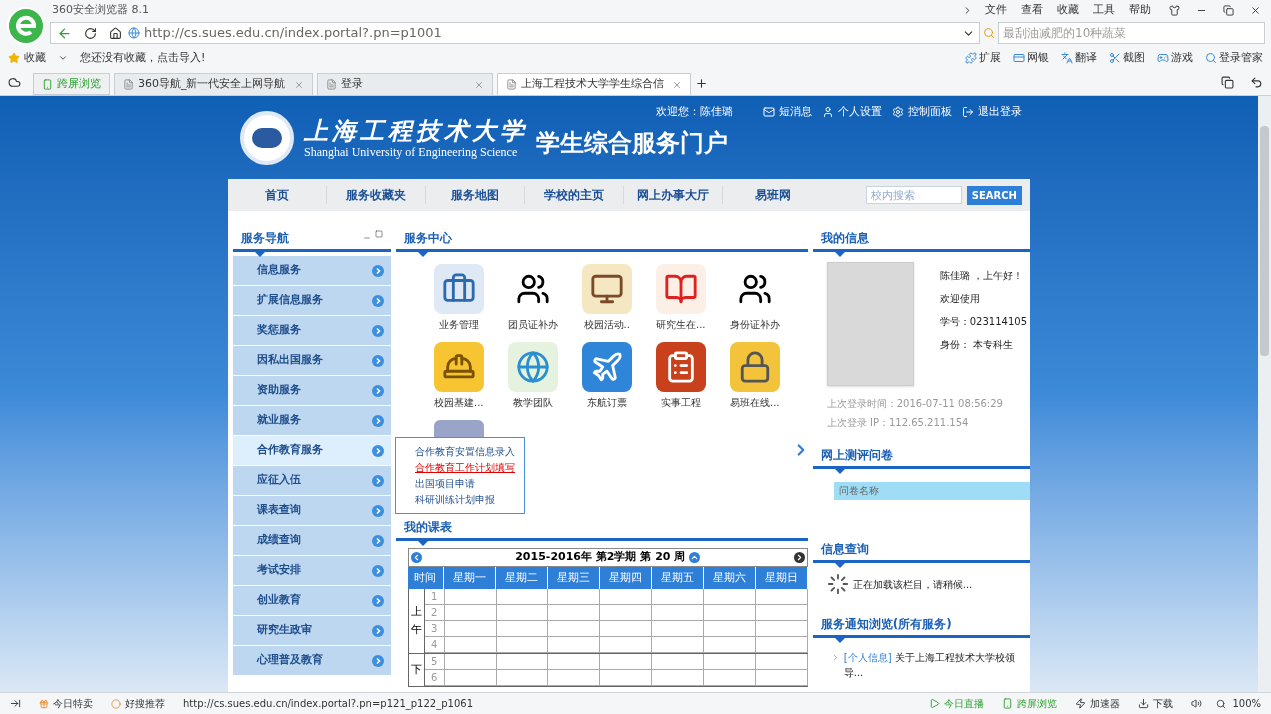 Image resolution: width=1271 pixels, height=714 pixels. What do you see at coordinates (312, 271) in the screenshot?
I see `sidebar-item: 信息服务` at bounding box center [312, 271].